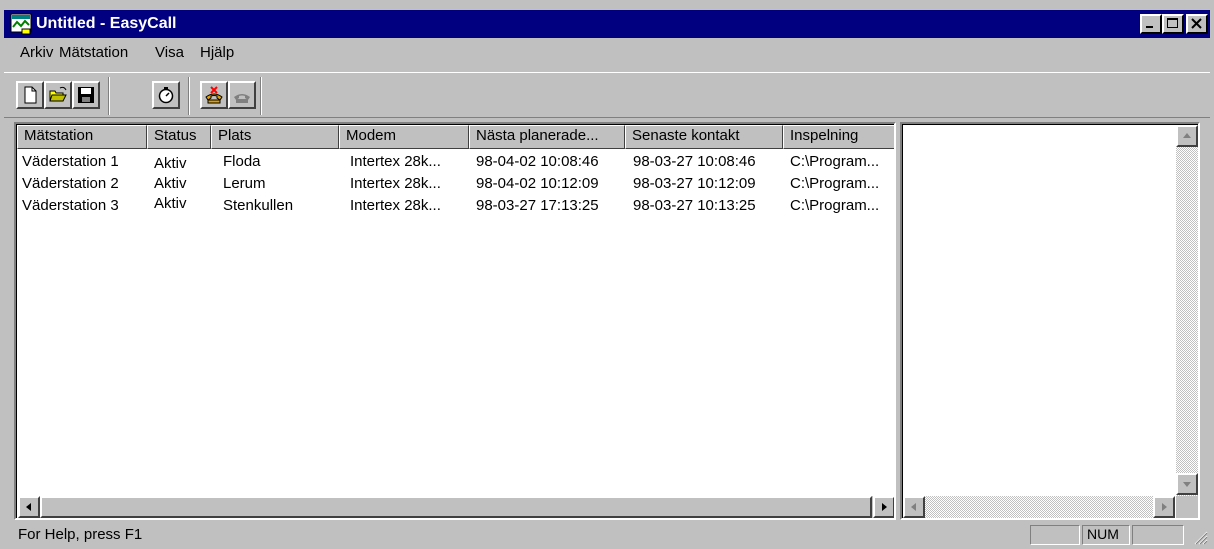  I want to click on menu-matstation: Mätstation, so click(93, 53).